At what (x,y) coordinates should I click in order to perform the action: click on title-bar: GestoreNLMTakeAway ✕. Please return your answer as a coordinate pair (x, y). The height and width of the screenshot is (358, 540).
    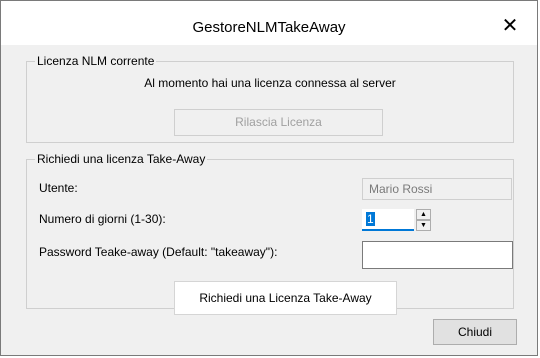
    Looking at the image, I should click on (269, 23).